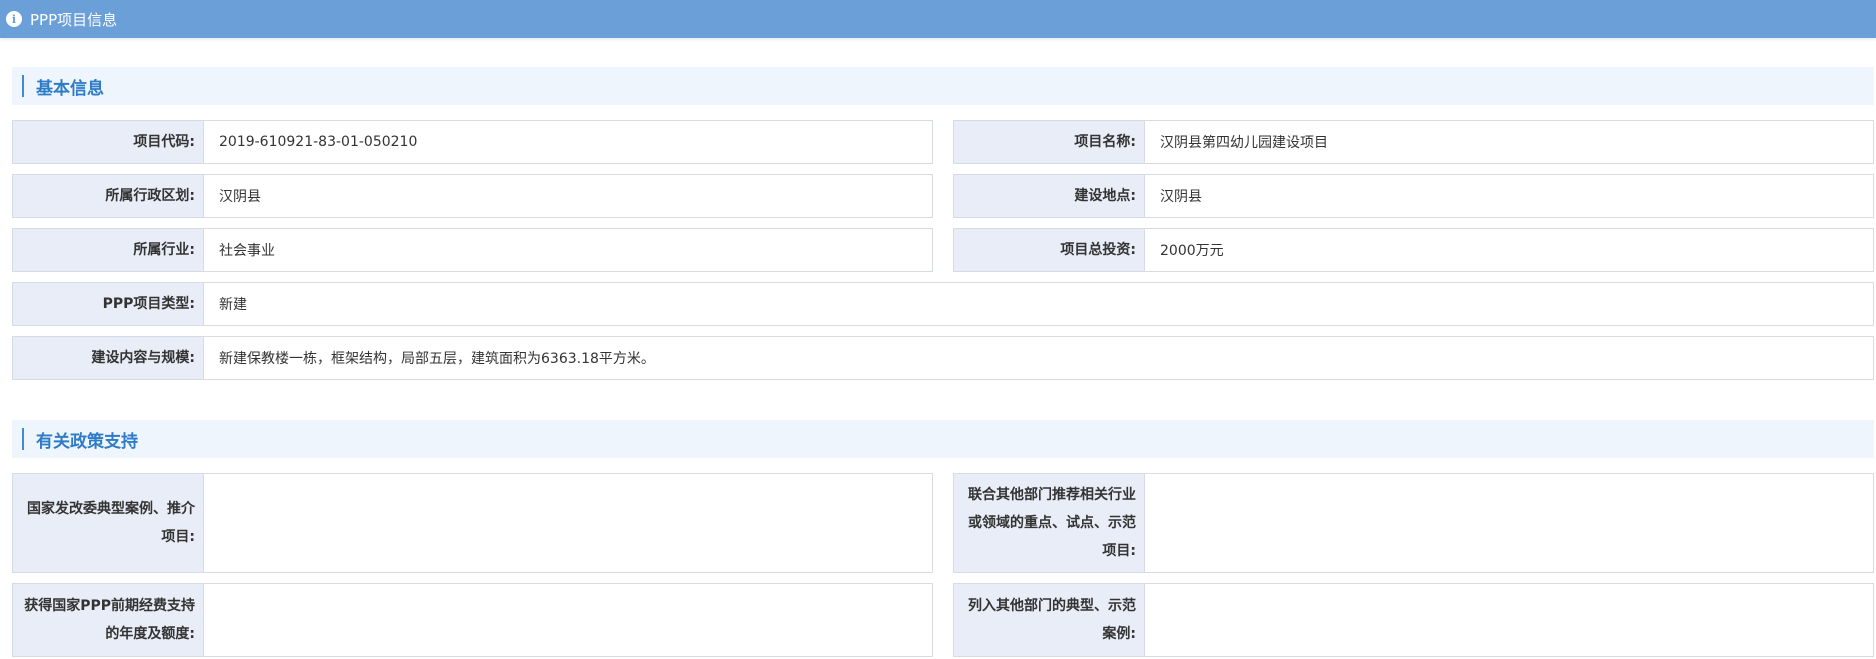  Describe the element at coordinates (1049, 523) in the screenshot. I see `field-label: 联合其他部门推荐相关行业或领域的重点、试点、示范项目:` at that location.